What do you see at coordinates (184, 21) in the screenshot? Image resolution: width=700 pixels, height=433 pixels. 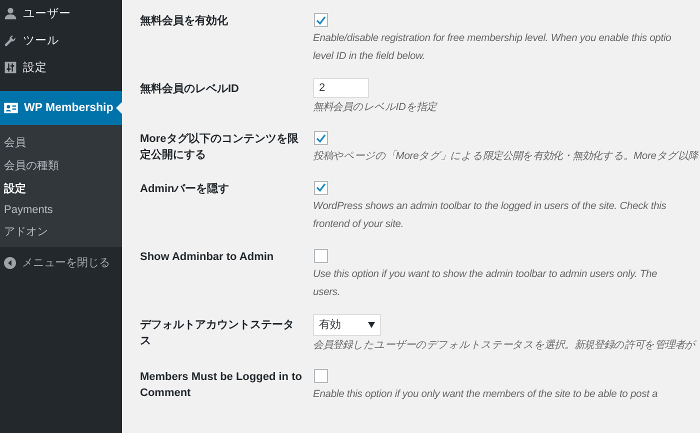 I see `setting-label: 無料会員を有効化` at bounding box center [184, 21].